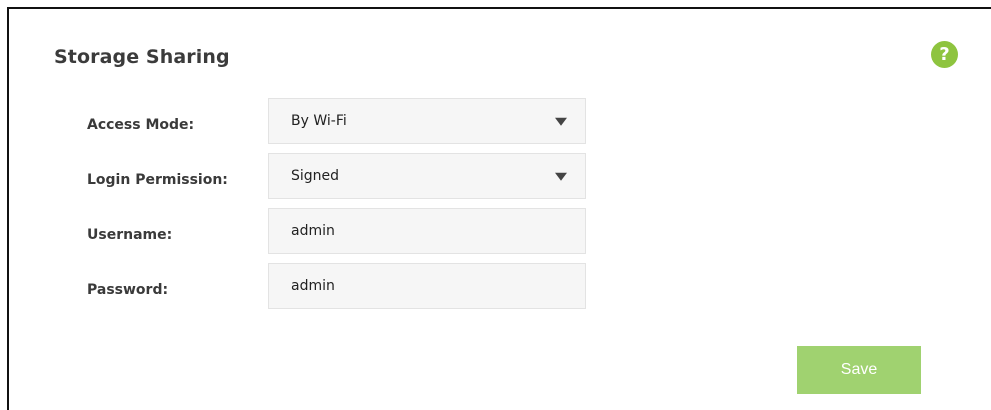  What do you see at coordinates (157, 180) in the screenshot?
I see `login-permission-label: Login Permission:` at bounding box center [157, 180].